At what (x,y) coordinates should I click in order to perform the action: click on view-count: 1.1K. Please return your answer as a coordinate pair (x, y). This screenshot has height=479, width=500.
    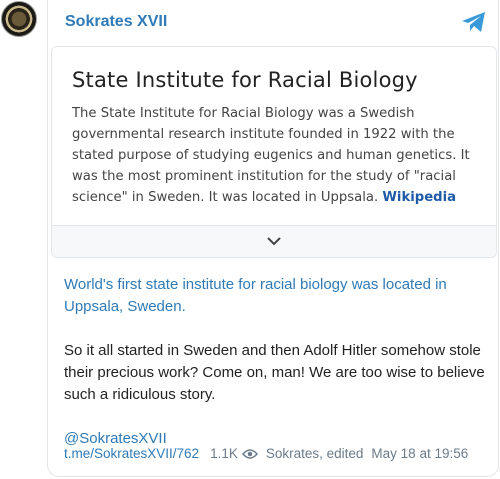
    Looking at the image, I should click on (234, 453).